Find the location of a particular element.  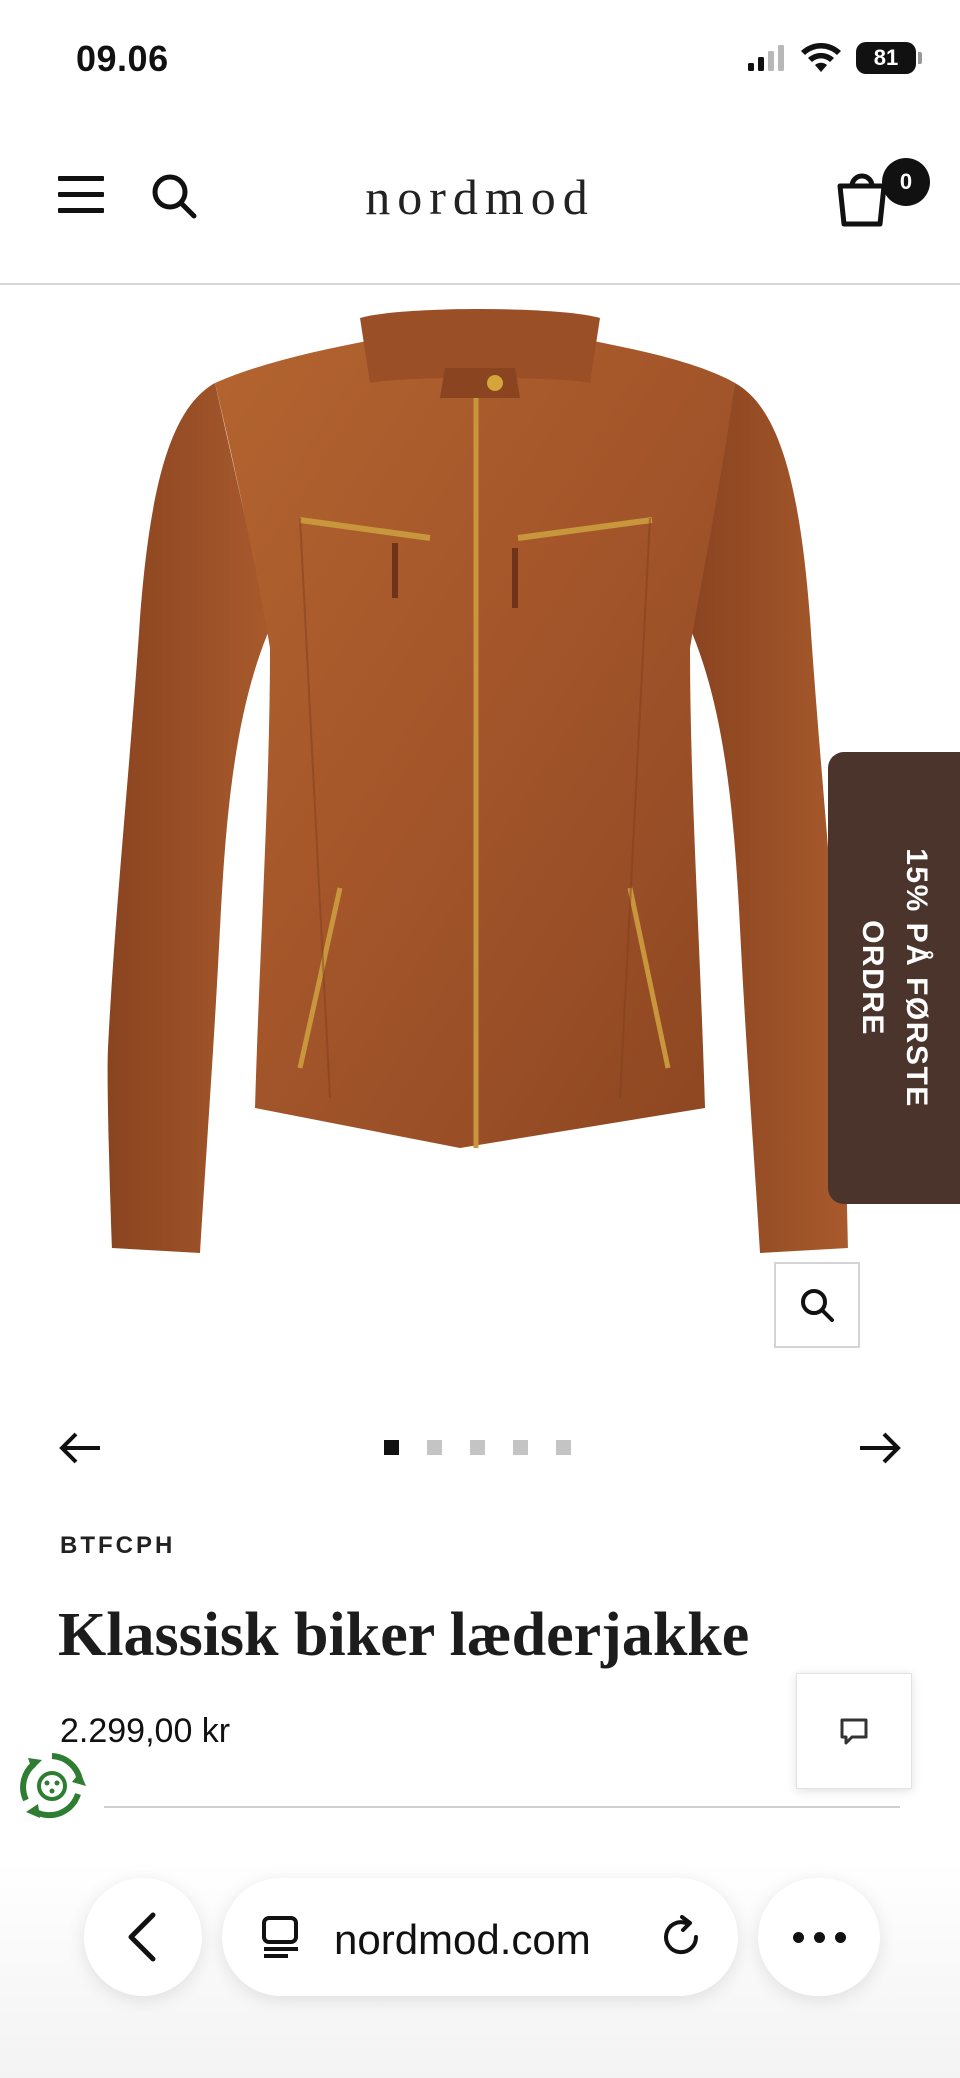

chat-button is located at coordinates (854, 1731).